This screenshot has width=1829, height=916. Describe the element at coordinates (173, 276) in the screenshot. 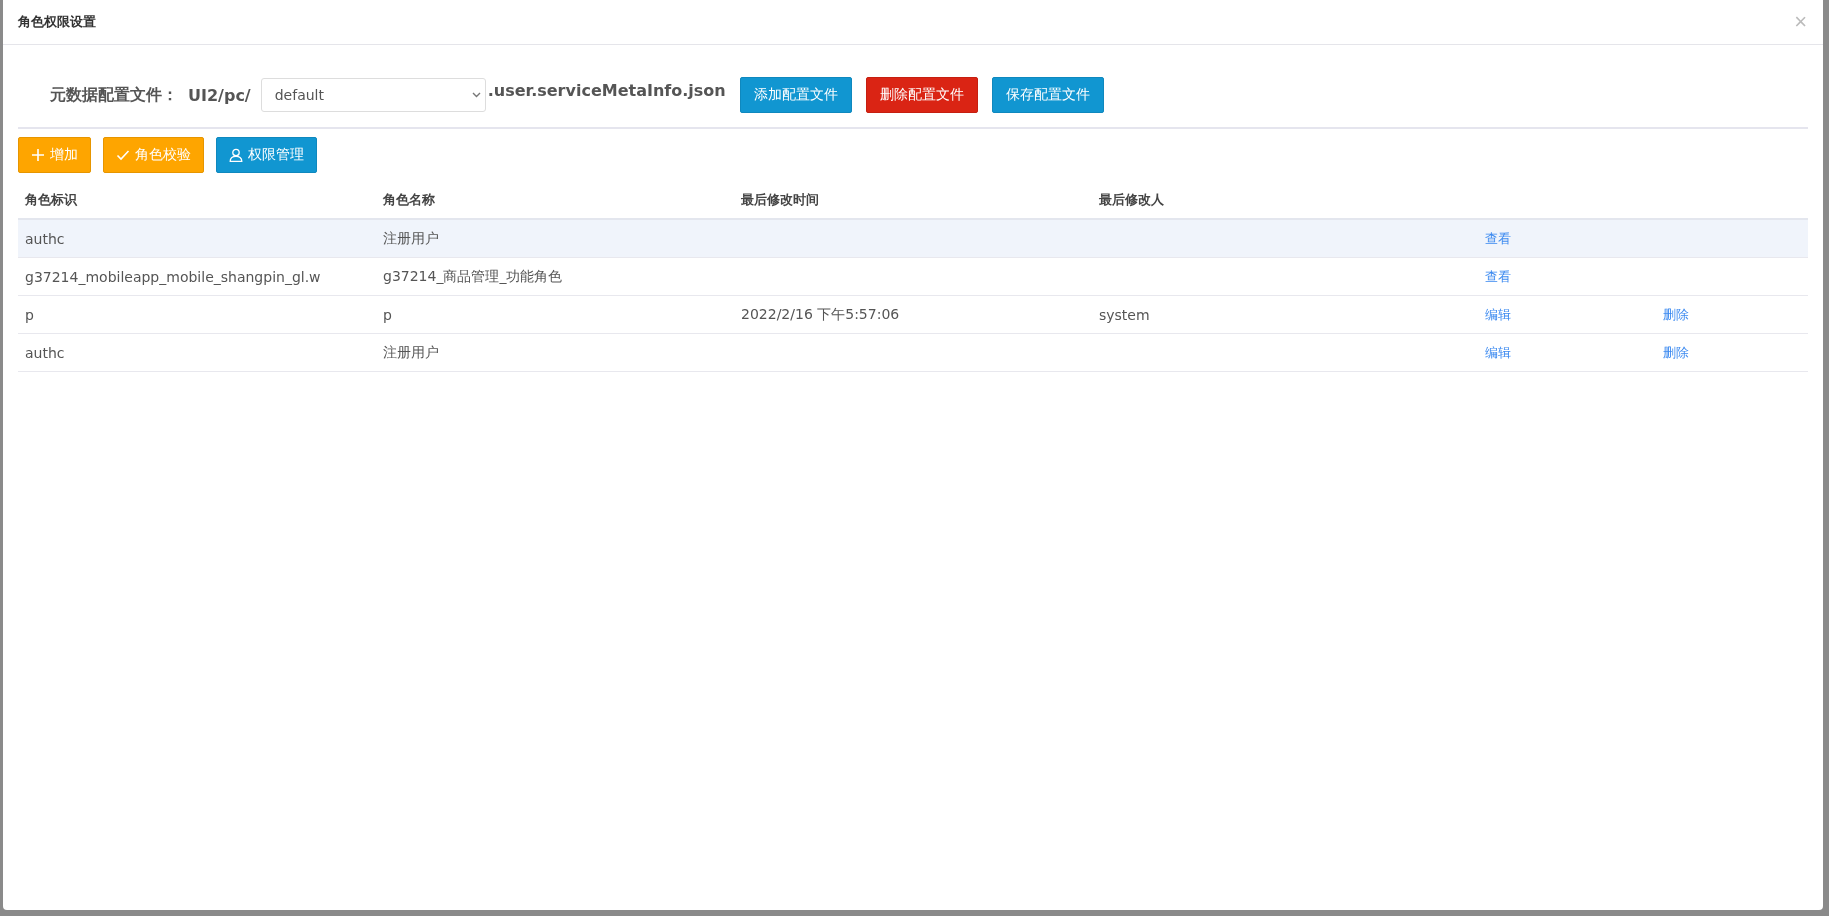

I see `table-cell: g37214_mobileapp_mobile_shangpin_gl.w` at that location.